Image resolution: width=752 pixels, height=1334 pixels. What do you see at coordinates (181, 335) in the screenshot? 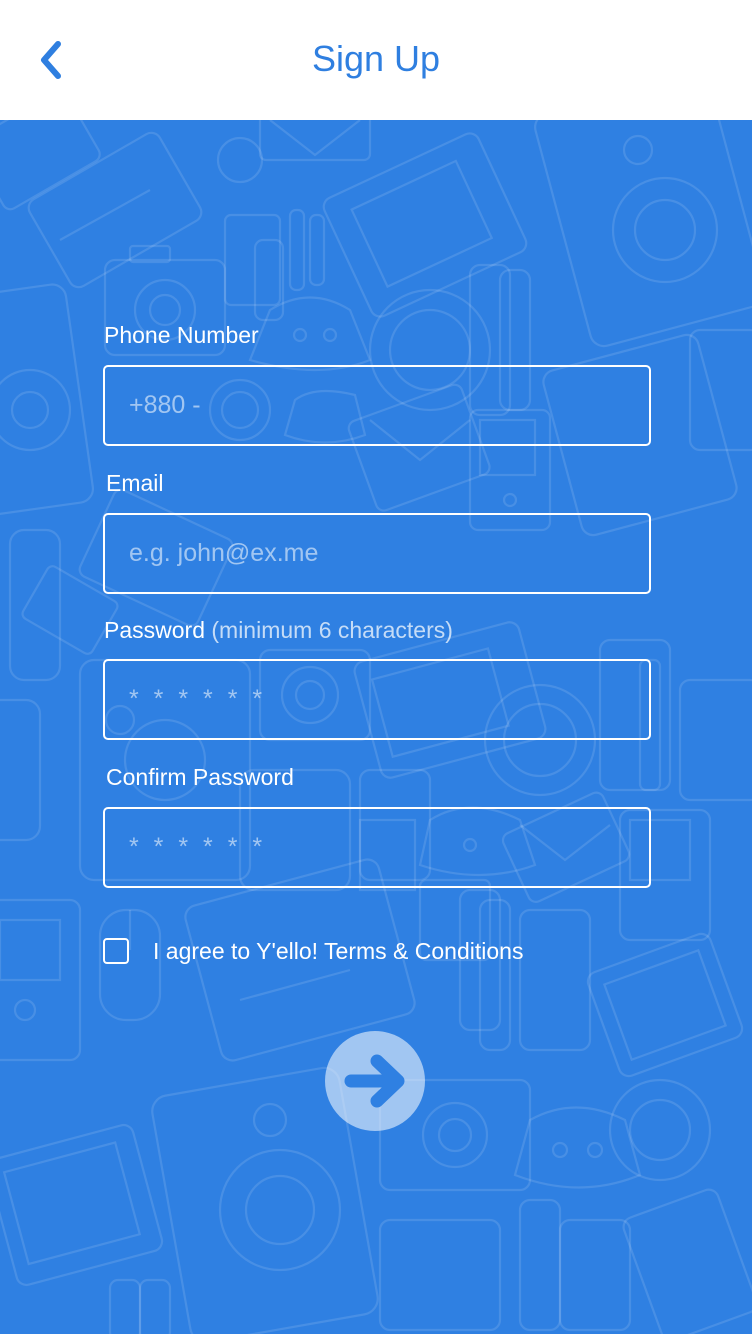
I see `phone-number-label: Phone Number` at bounding box center [181, 335].